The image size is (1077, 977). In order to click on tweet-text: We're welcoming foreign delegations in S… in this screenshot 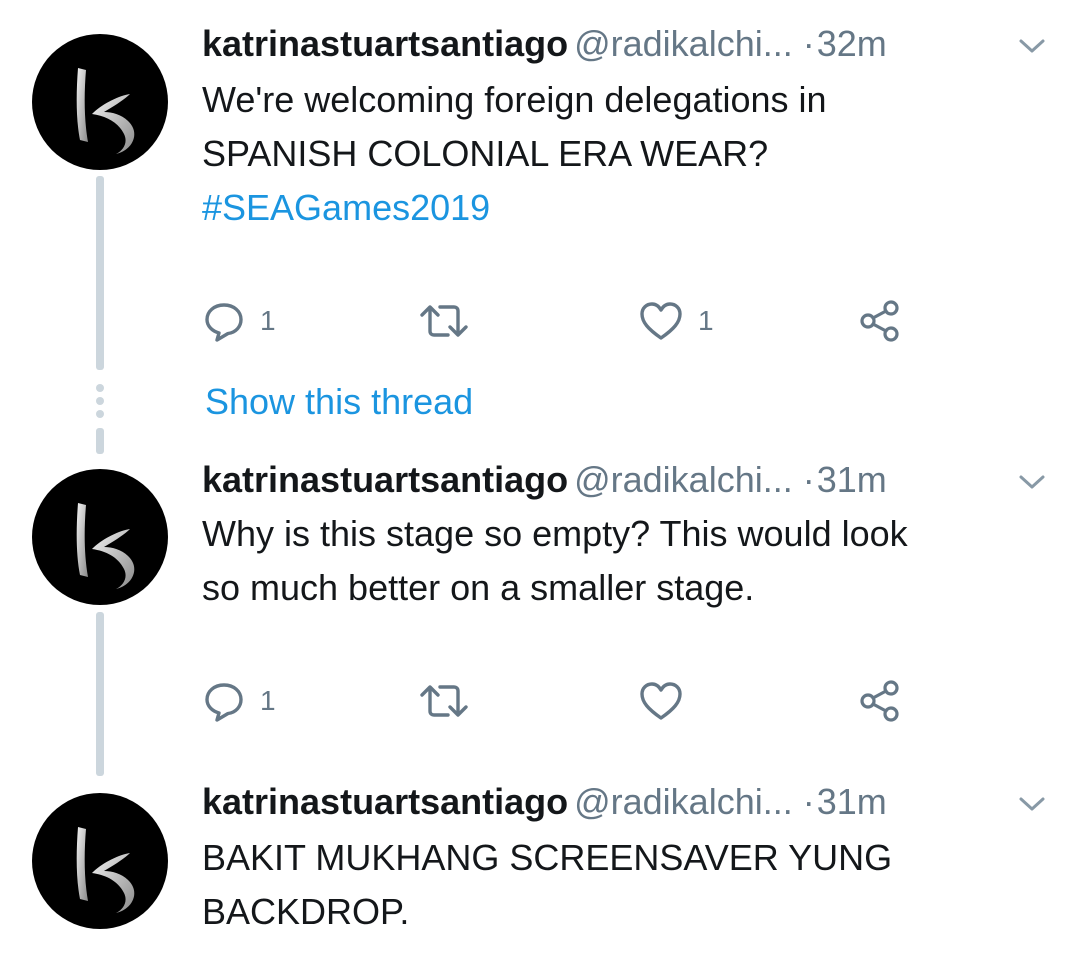, I will do `click(622, 154)`.